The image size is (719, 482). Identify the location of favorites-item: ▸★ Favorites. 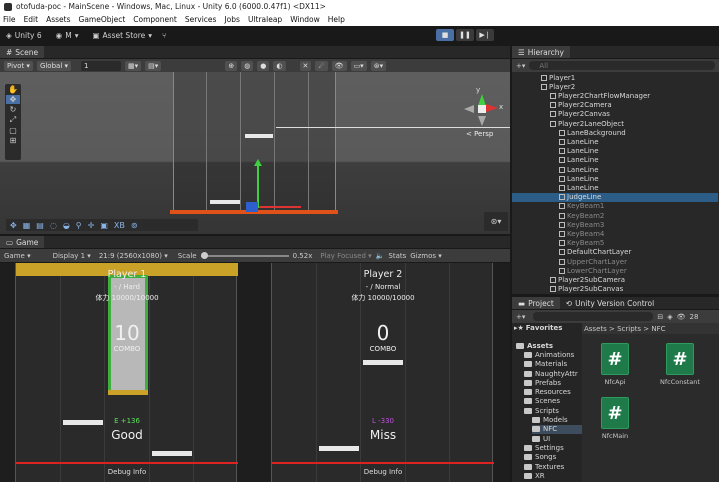
(538, 327).